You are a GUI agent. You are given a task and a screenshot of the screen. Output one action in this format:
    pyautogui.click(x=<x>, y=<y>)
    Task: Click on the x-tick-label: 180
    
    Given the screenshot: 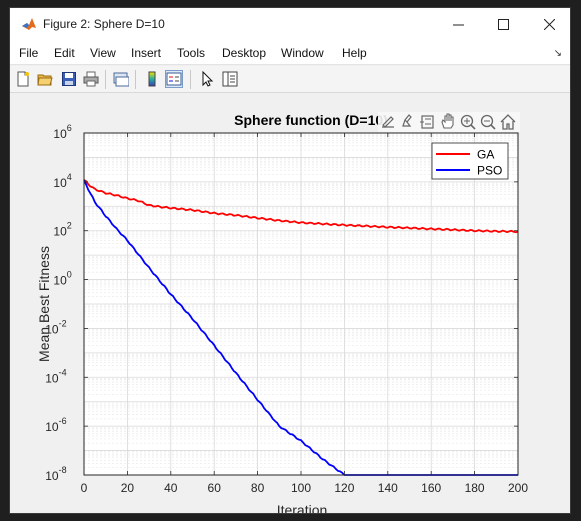 What is the action you would take?
    pyautogui.click(x=475, y=488)
    